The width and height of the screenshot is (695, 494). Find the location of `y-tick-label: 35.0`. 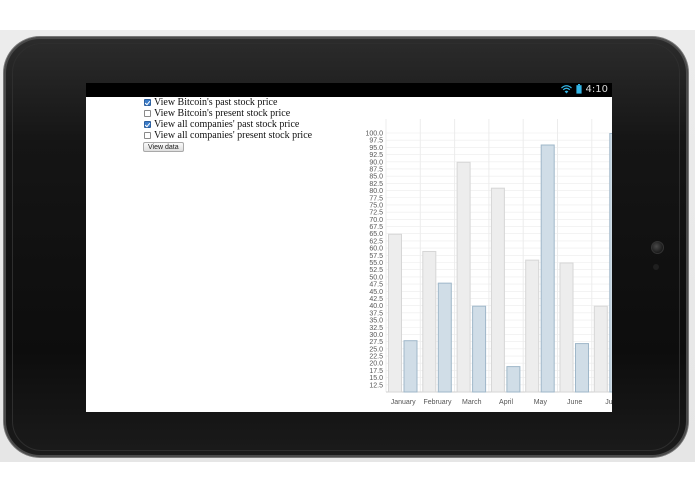

y-tick-label: 35.0 is located at coordinates (376, 321).